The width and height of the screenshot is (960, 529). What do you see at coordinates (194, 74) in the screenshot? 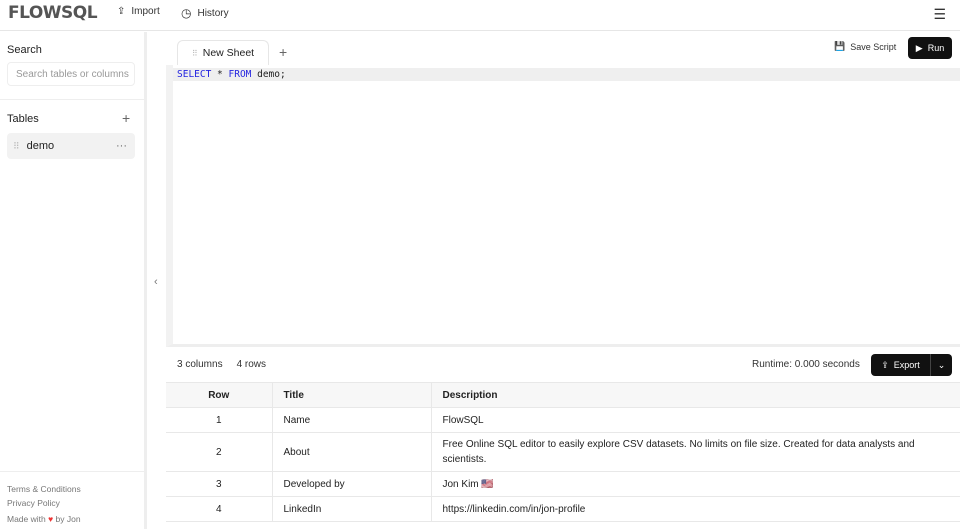
I see `keyword: SELECT` at bounding box center [194, 74].